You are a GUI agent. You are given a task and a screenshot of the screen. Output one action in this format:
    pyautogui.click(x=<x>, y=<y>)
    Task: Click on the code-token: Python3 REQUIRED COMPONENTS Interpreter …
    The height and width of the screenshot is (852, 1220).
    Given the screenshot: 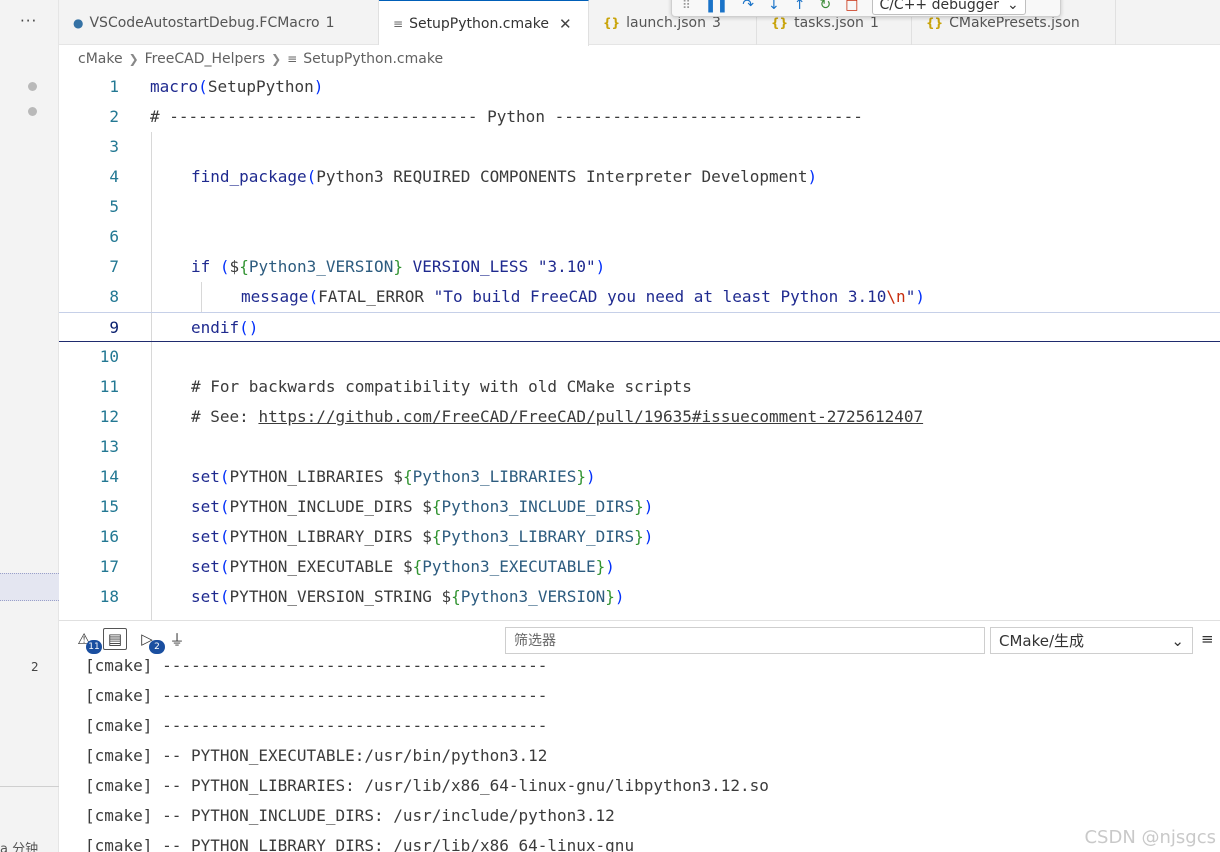 What is the action you would take?
    pyautogui.click(x=562, y=176)
    